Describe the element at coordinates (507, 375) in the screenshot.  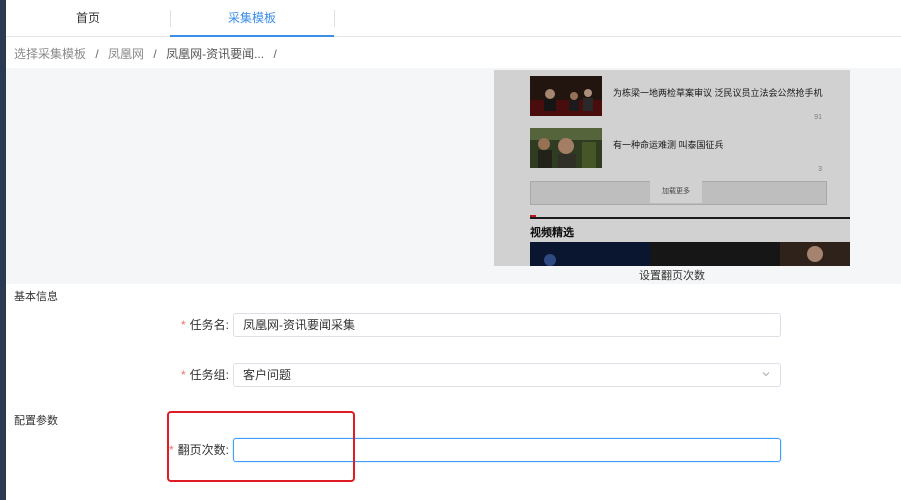
I see `task-group-select: 客户问题` at that location.